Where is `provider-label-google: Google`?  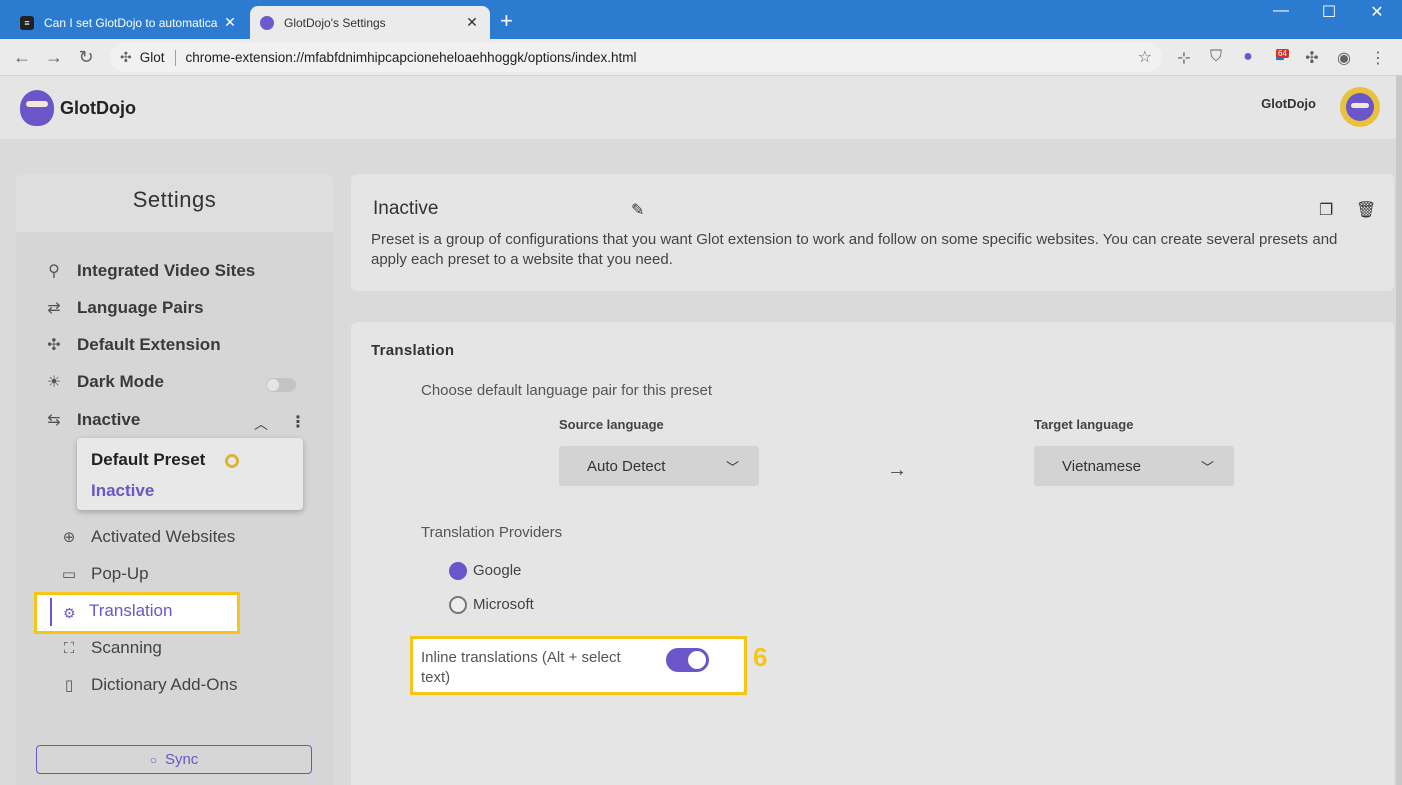 provider-label-google: Google is located at coordinates (497, 570).